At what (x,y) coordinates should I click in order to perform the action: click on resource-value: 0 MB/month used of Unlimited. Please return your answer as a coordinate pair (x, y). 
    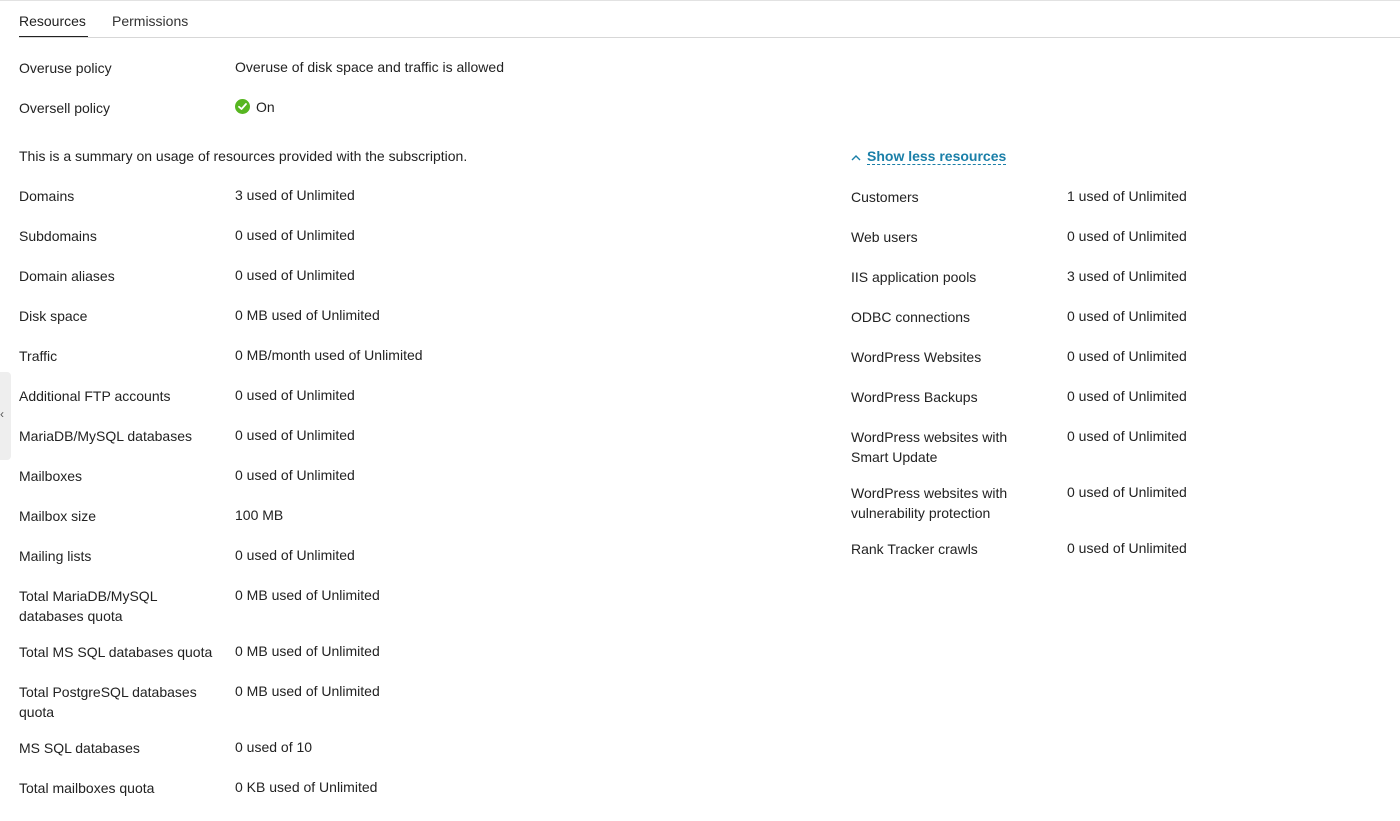
    Looking at the image, I should click on (329, 355).